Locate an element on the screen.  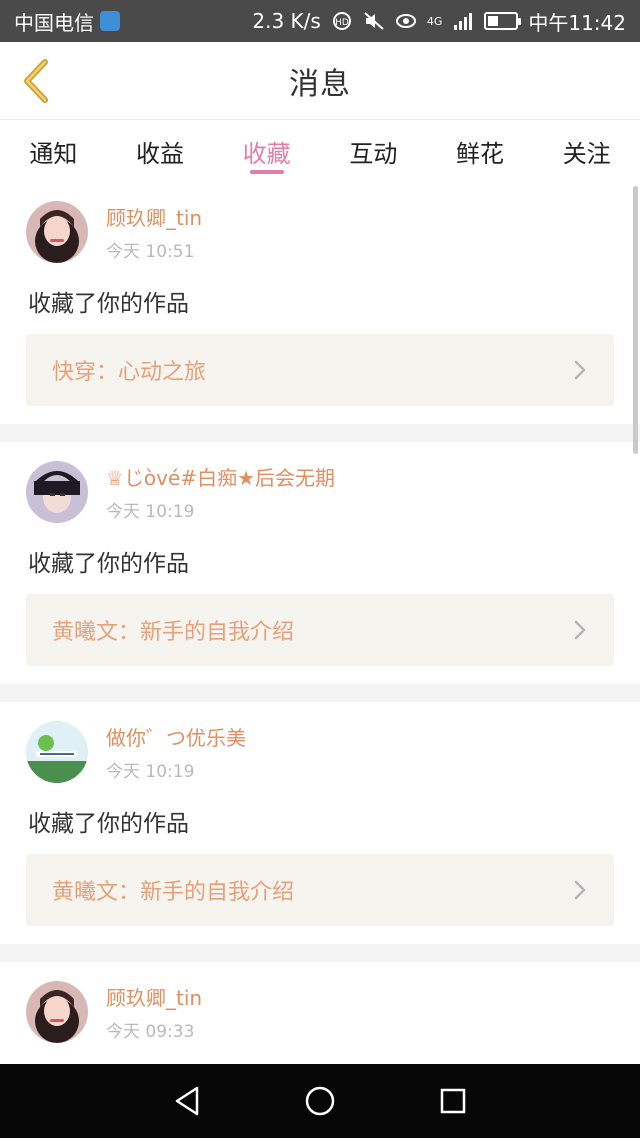
chevron-left-icon is located at coordinates (36, 81).